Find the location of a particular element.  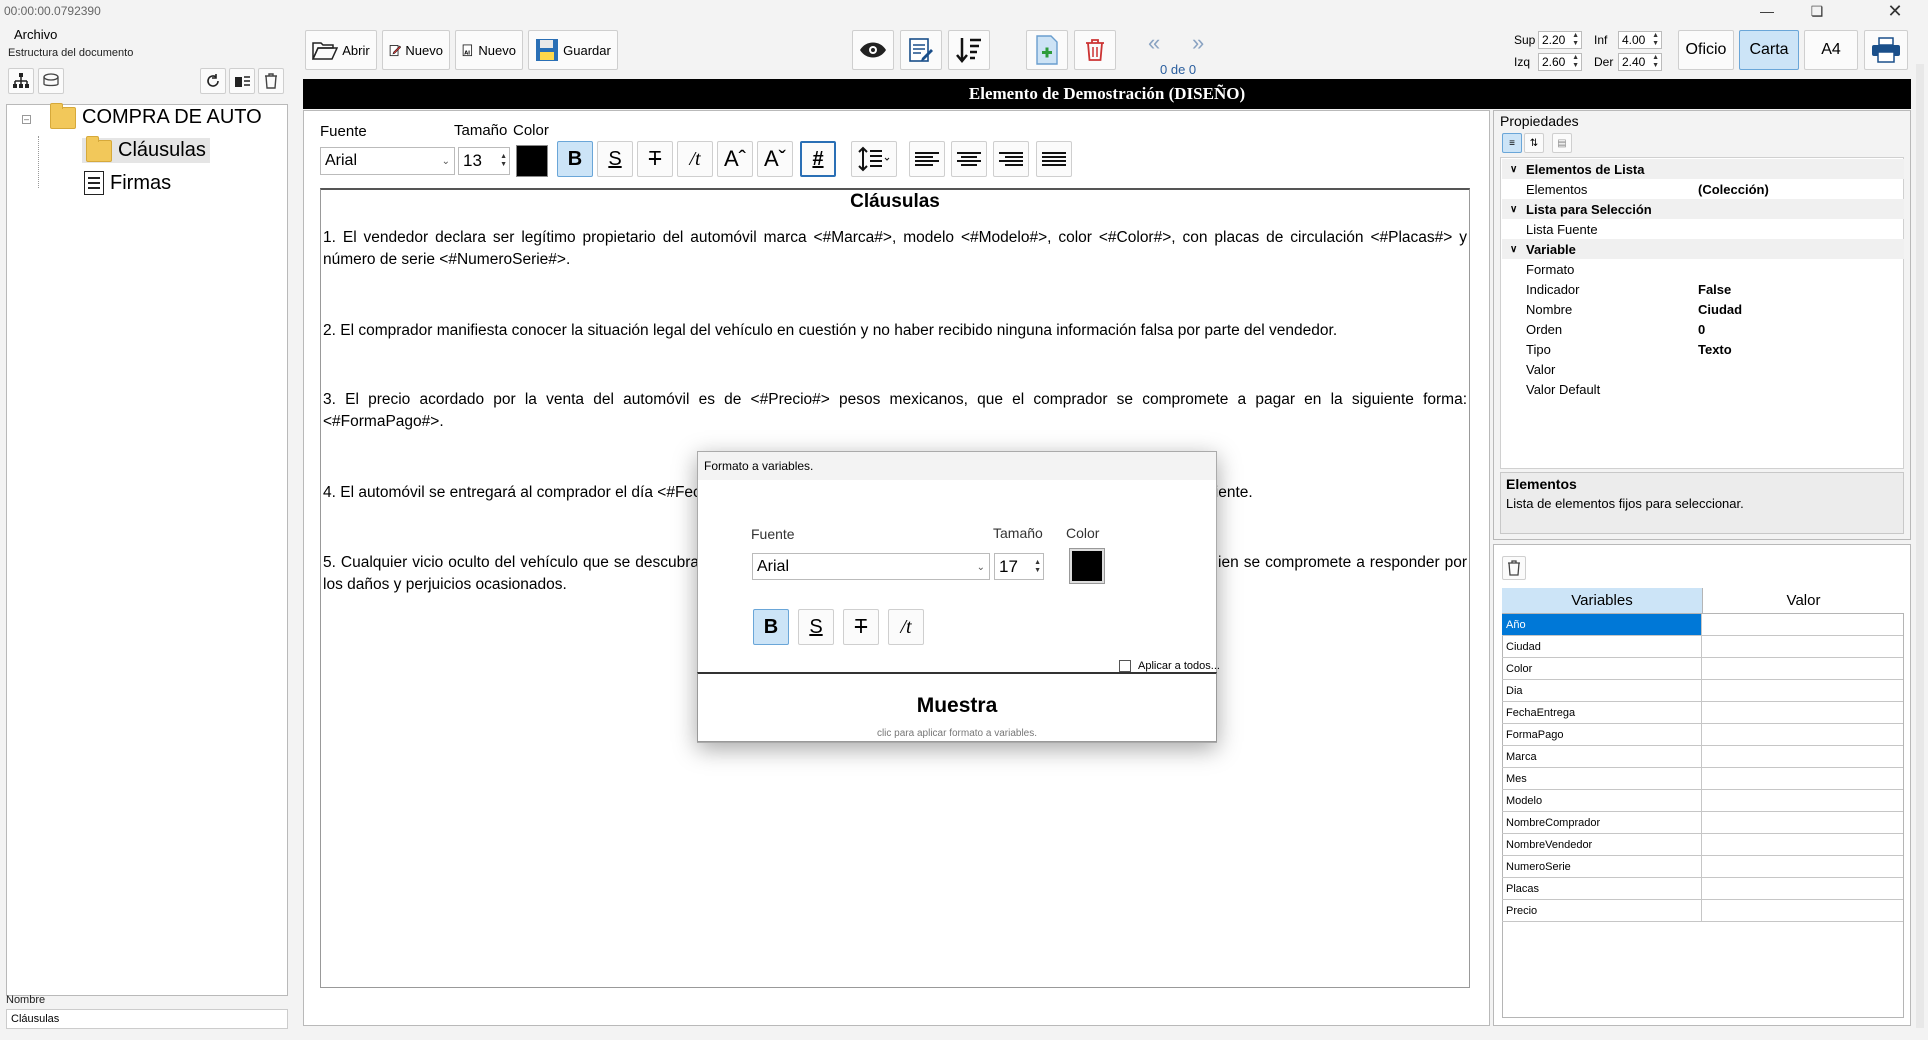

variable-name-cell: FechaEntrega is located at coordinates (1602, 712).